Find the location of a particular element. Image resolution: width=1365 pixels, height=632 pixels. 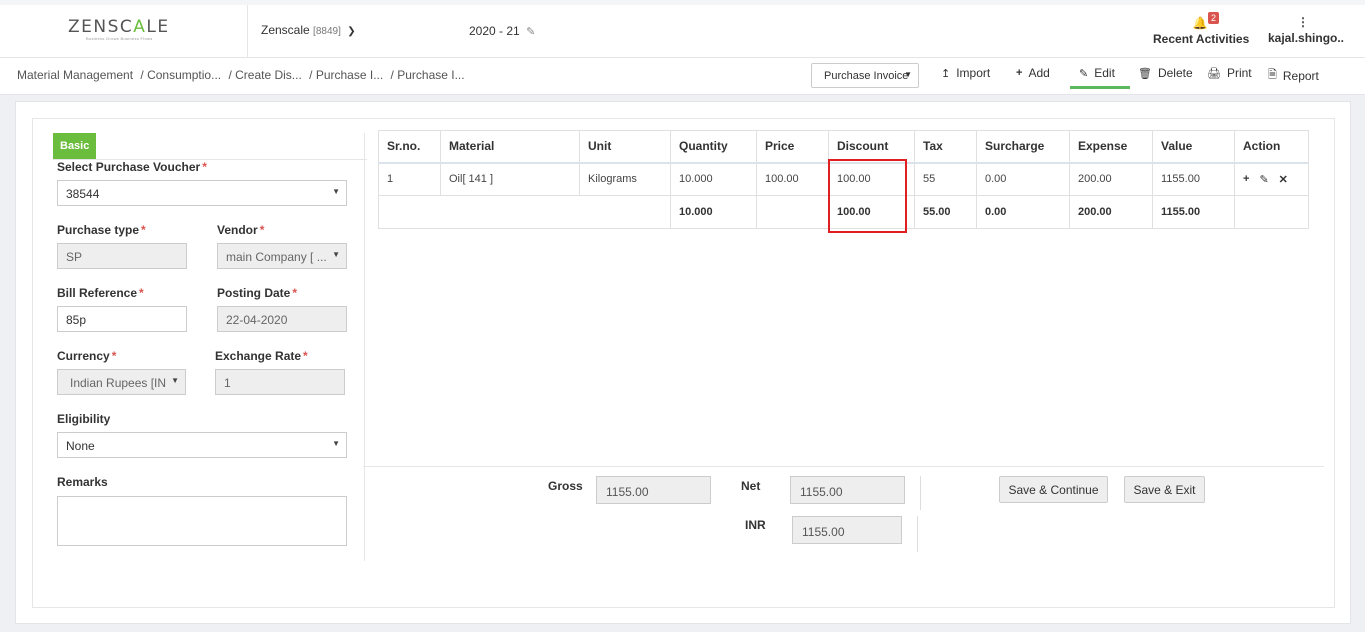

more-vertical-icon: ⋮ is located at coordinates (1303, 22).